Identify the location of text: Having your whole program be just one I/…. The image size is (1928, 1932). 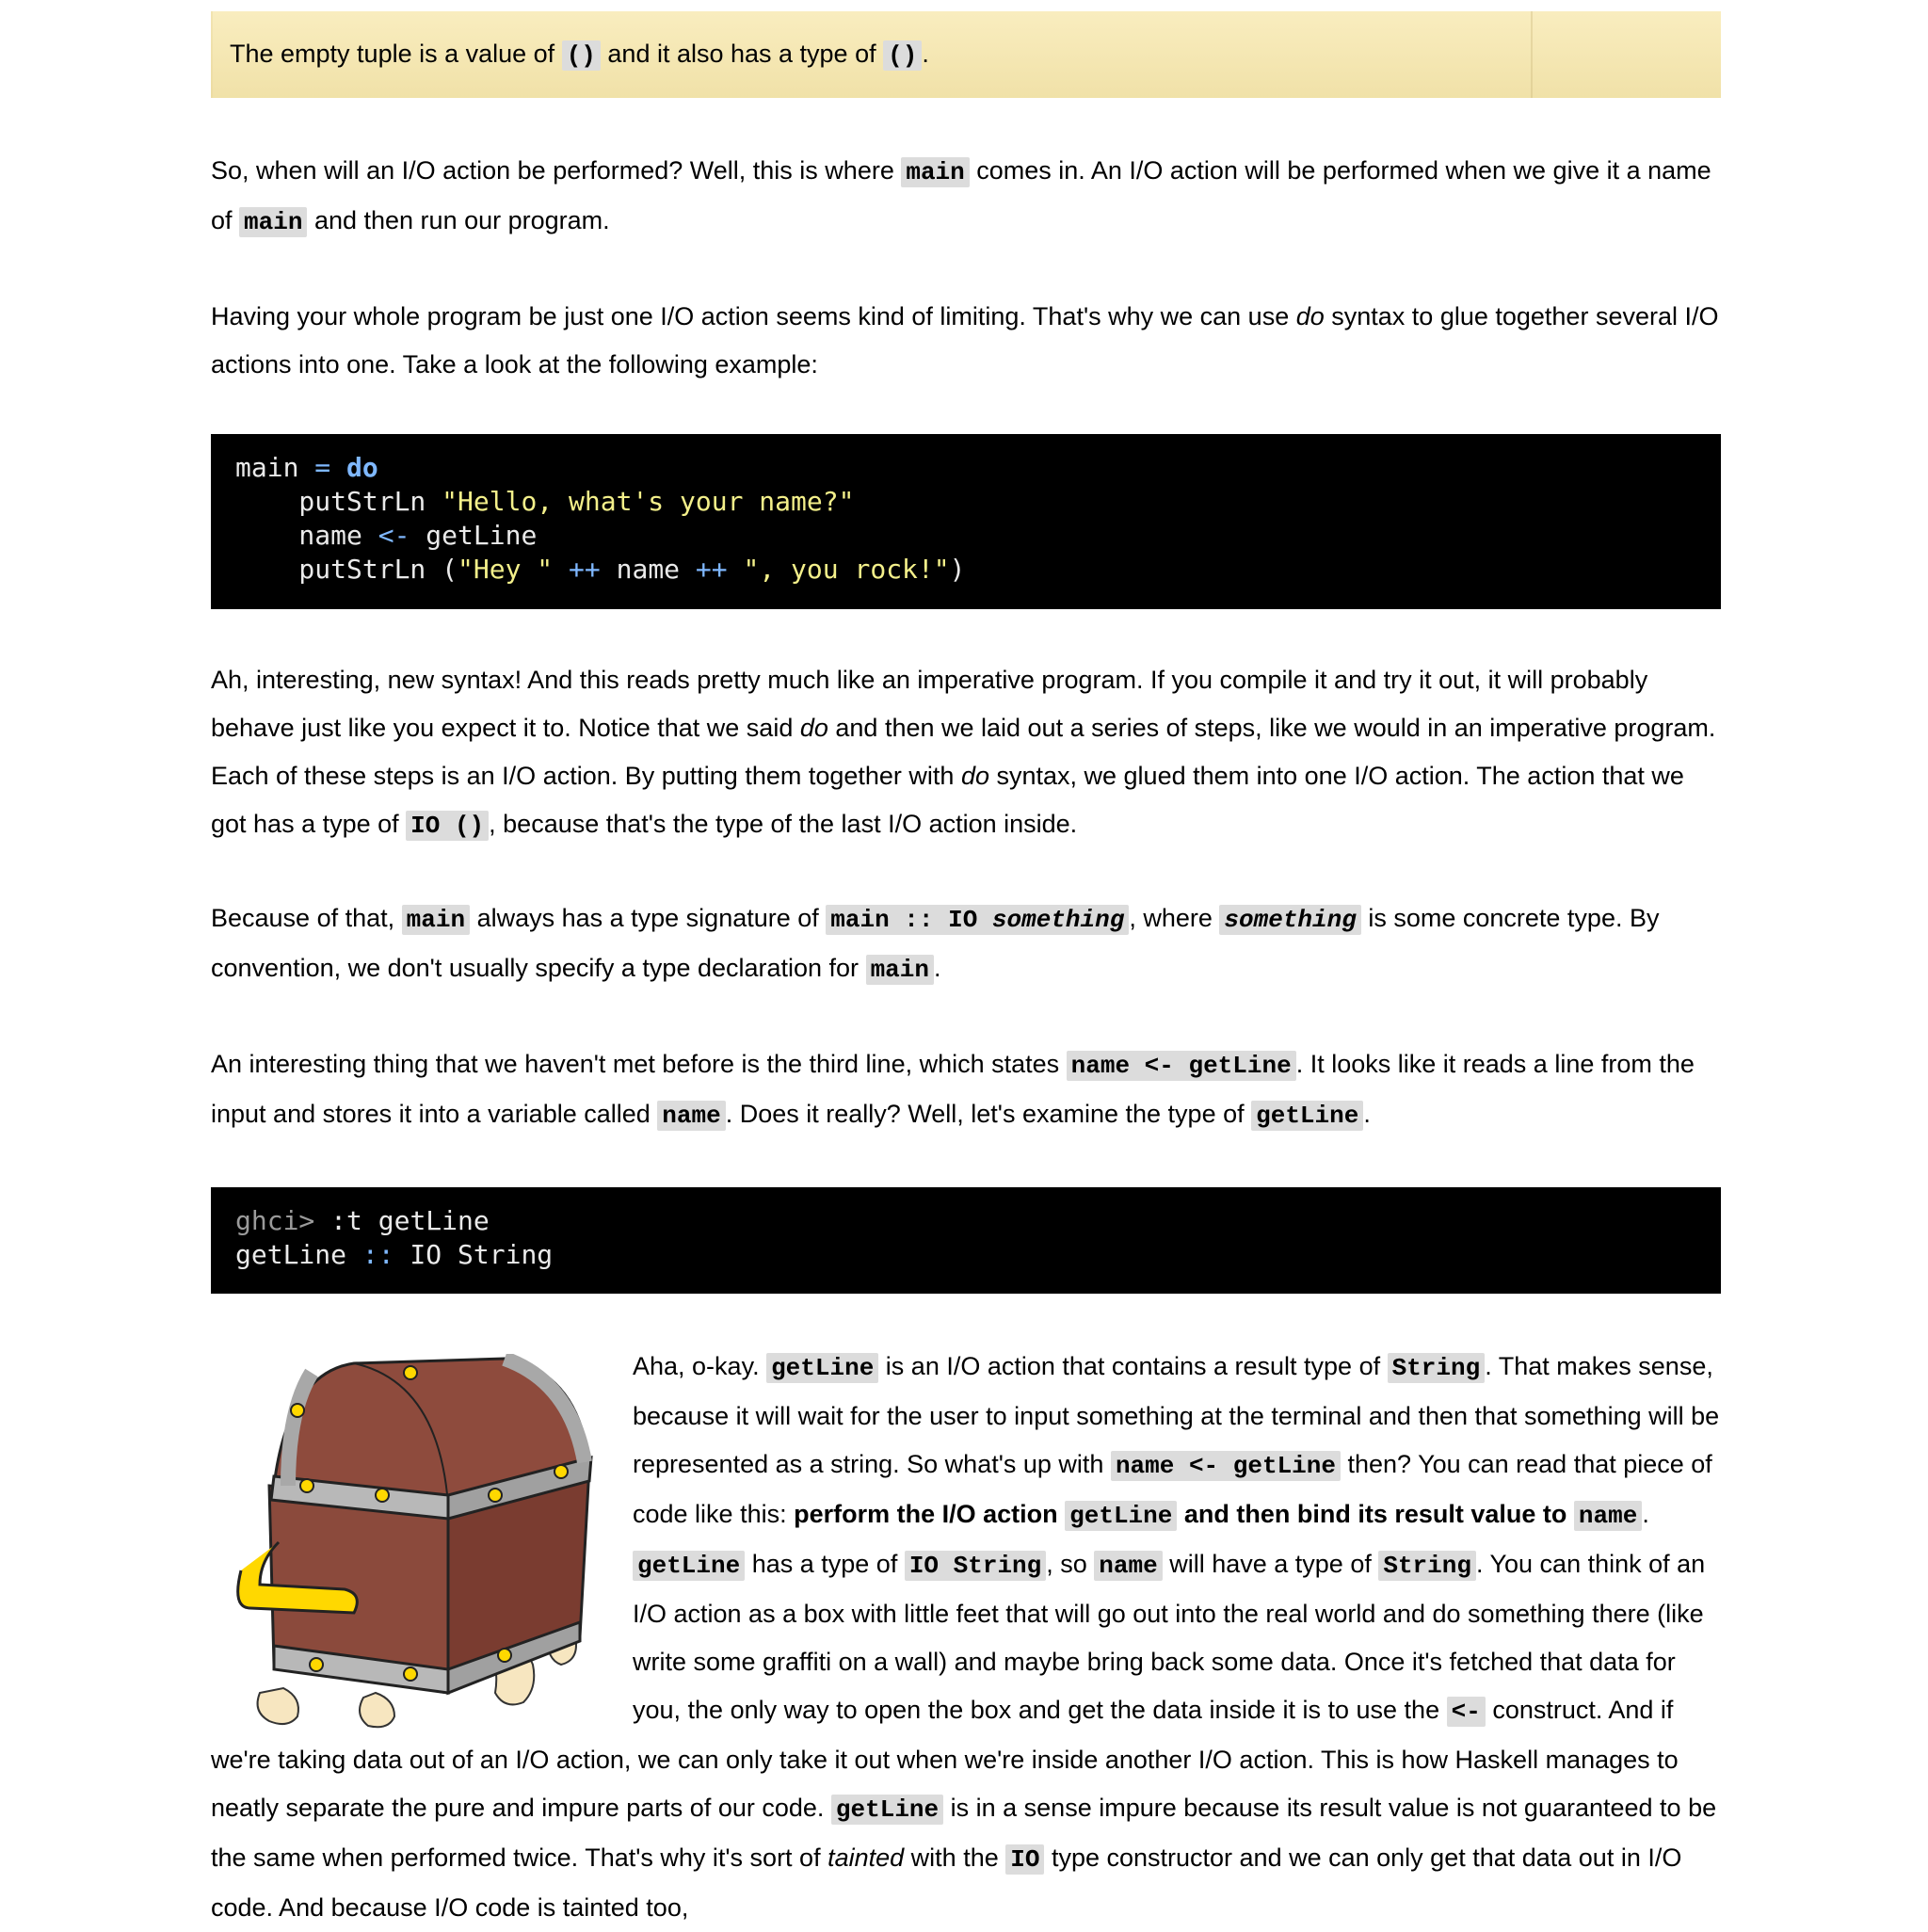
(753, 316).